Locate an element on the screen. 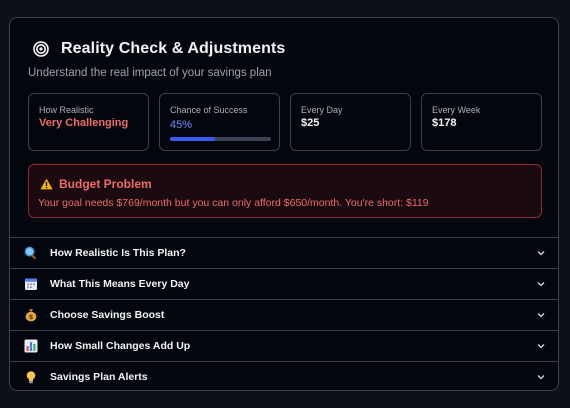 Image resolution: width=570 pixels, height=408 pixels. light-bulb-icon is located at coordinates (31, 377).